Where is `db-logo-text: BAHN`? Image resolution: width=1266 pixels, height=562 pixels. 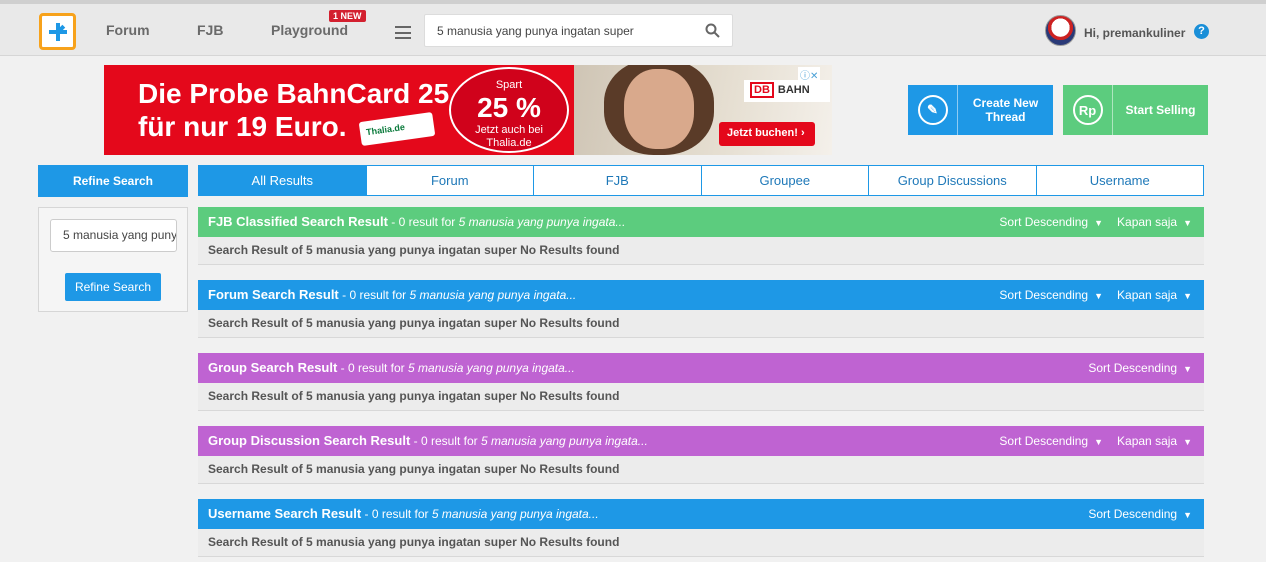 db-logo-text: BAHN is located at coordinates (793, 90).